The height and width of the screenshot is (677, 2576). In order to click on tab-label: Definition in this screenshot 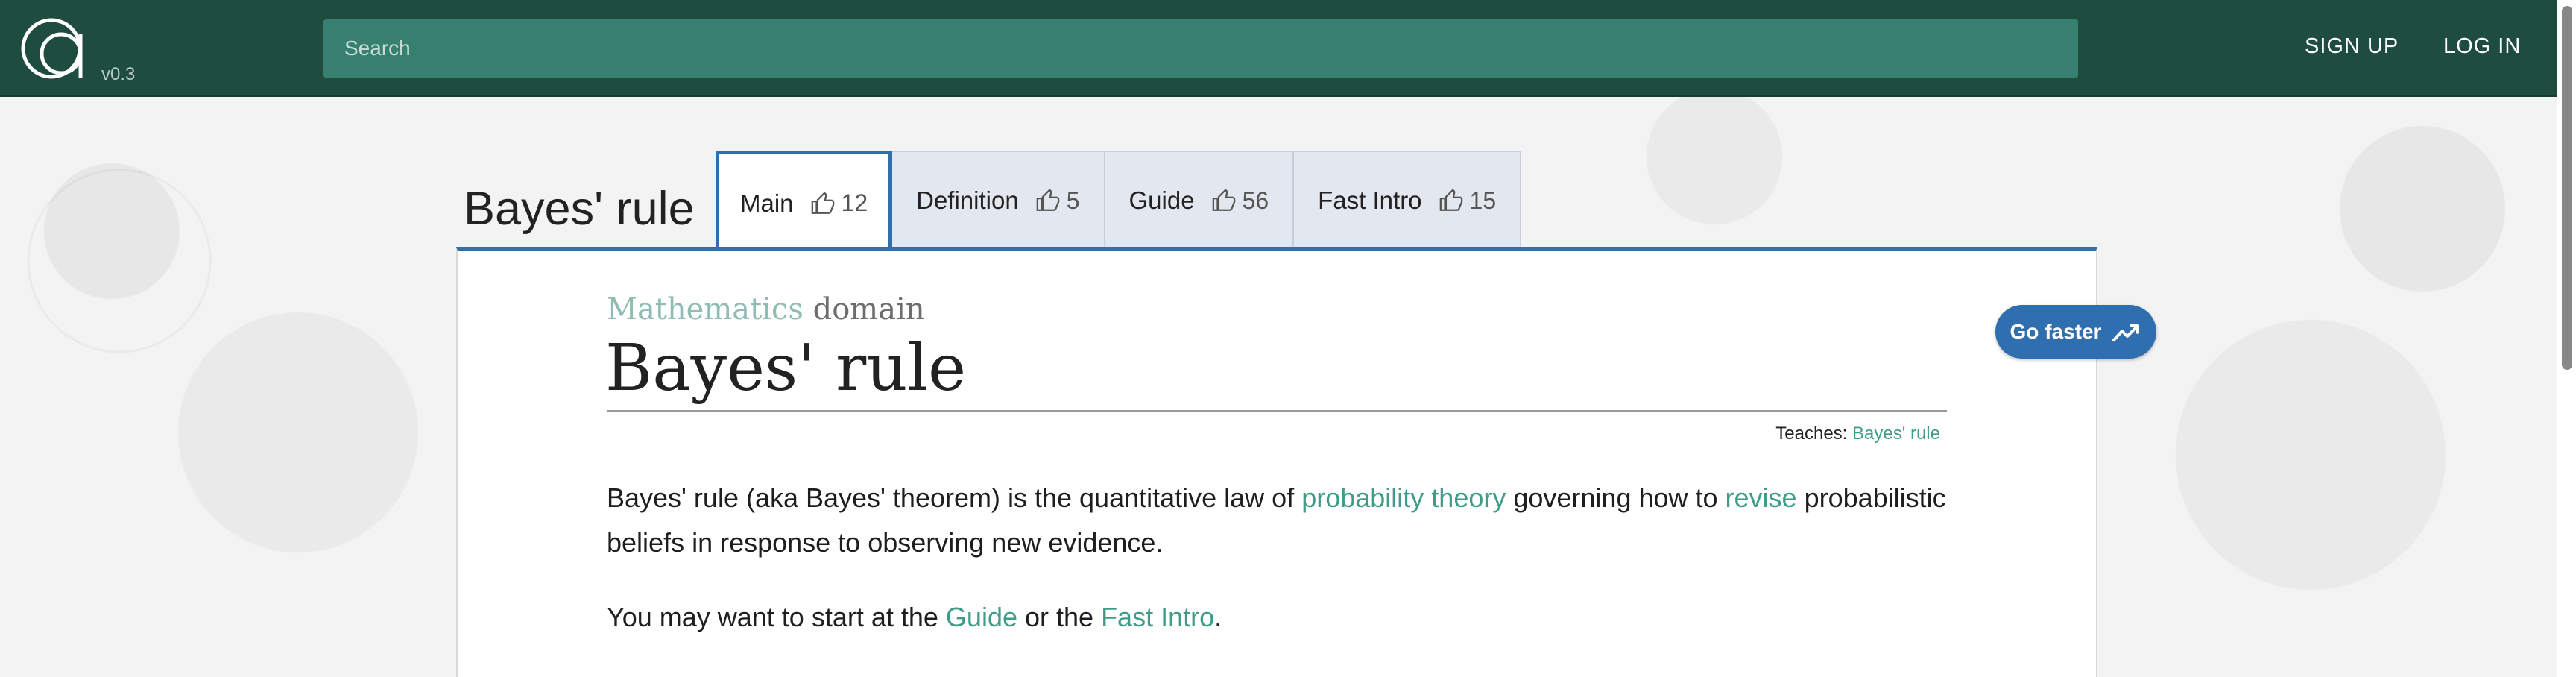, I will do `click(968, 200)`.